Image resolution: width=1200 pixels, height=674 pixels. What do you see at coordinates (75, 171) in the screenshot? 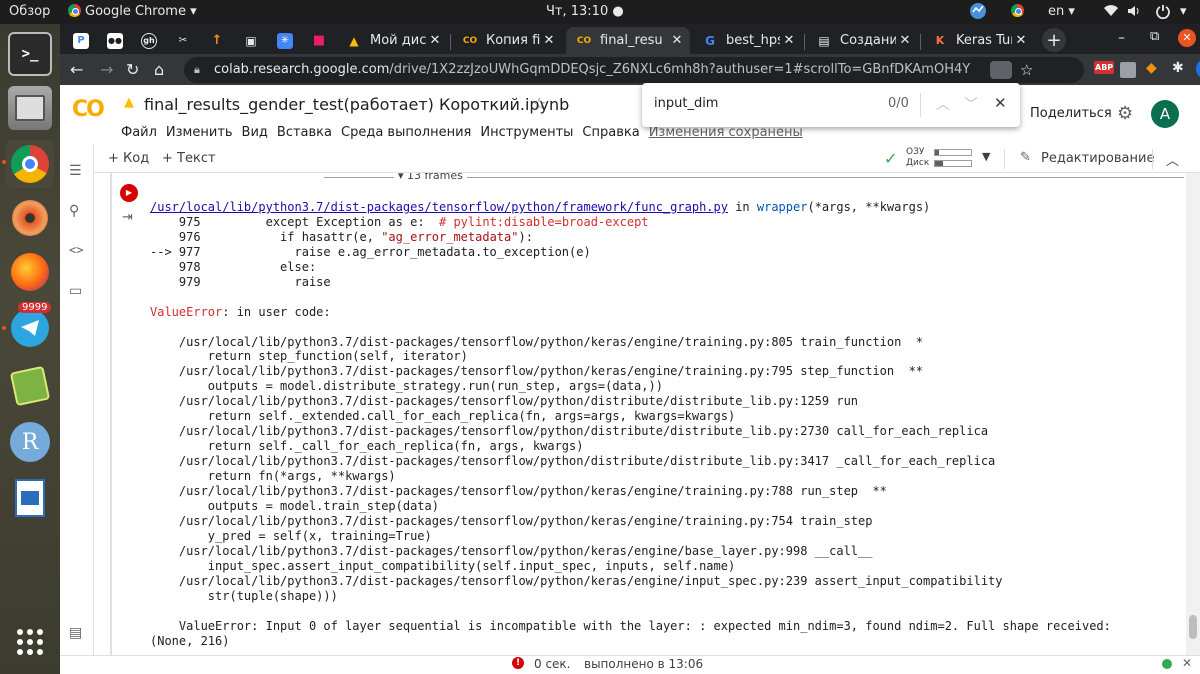
I see `toc-icon: ☰` at bounding box center [75, 171].